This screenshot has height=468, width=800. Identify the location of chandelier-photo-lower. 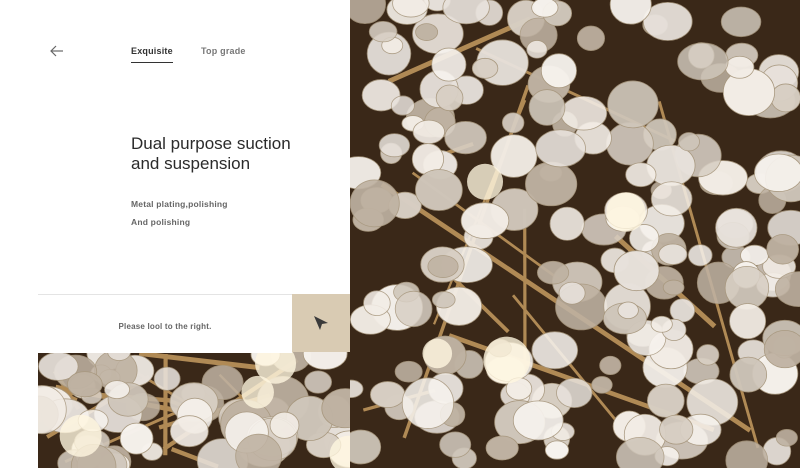
(194, 410).